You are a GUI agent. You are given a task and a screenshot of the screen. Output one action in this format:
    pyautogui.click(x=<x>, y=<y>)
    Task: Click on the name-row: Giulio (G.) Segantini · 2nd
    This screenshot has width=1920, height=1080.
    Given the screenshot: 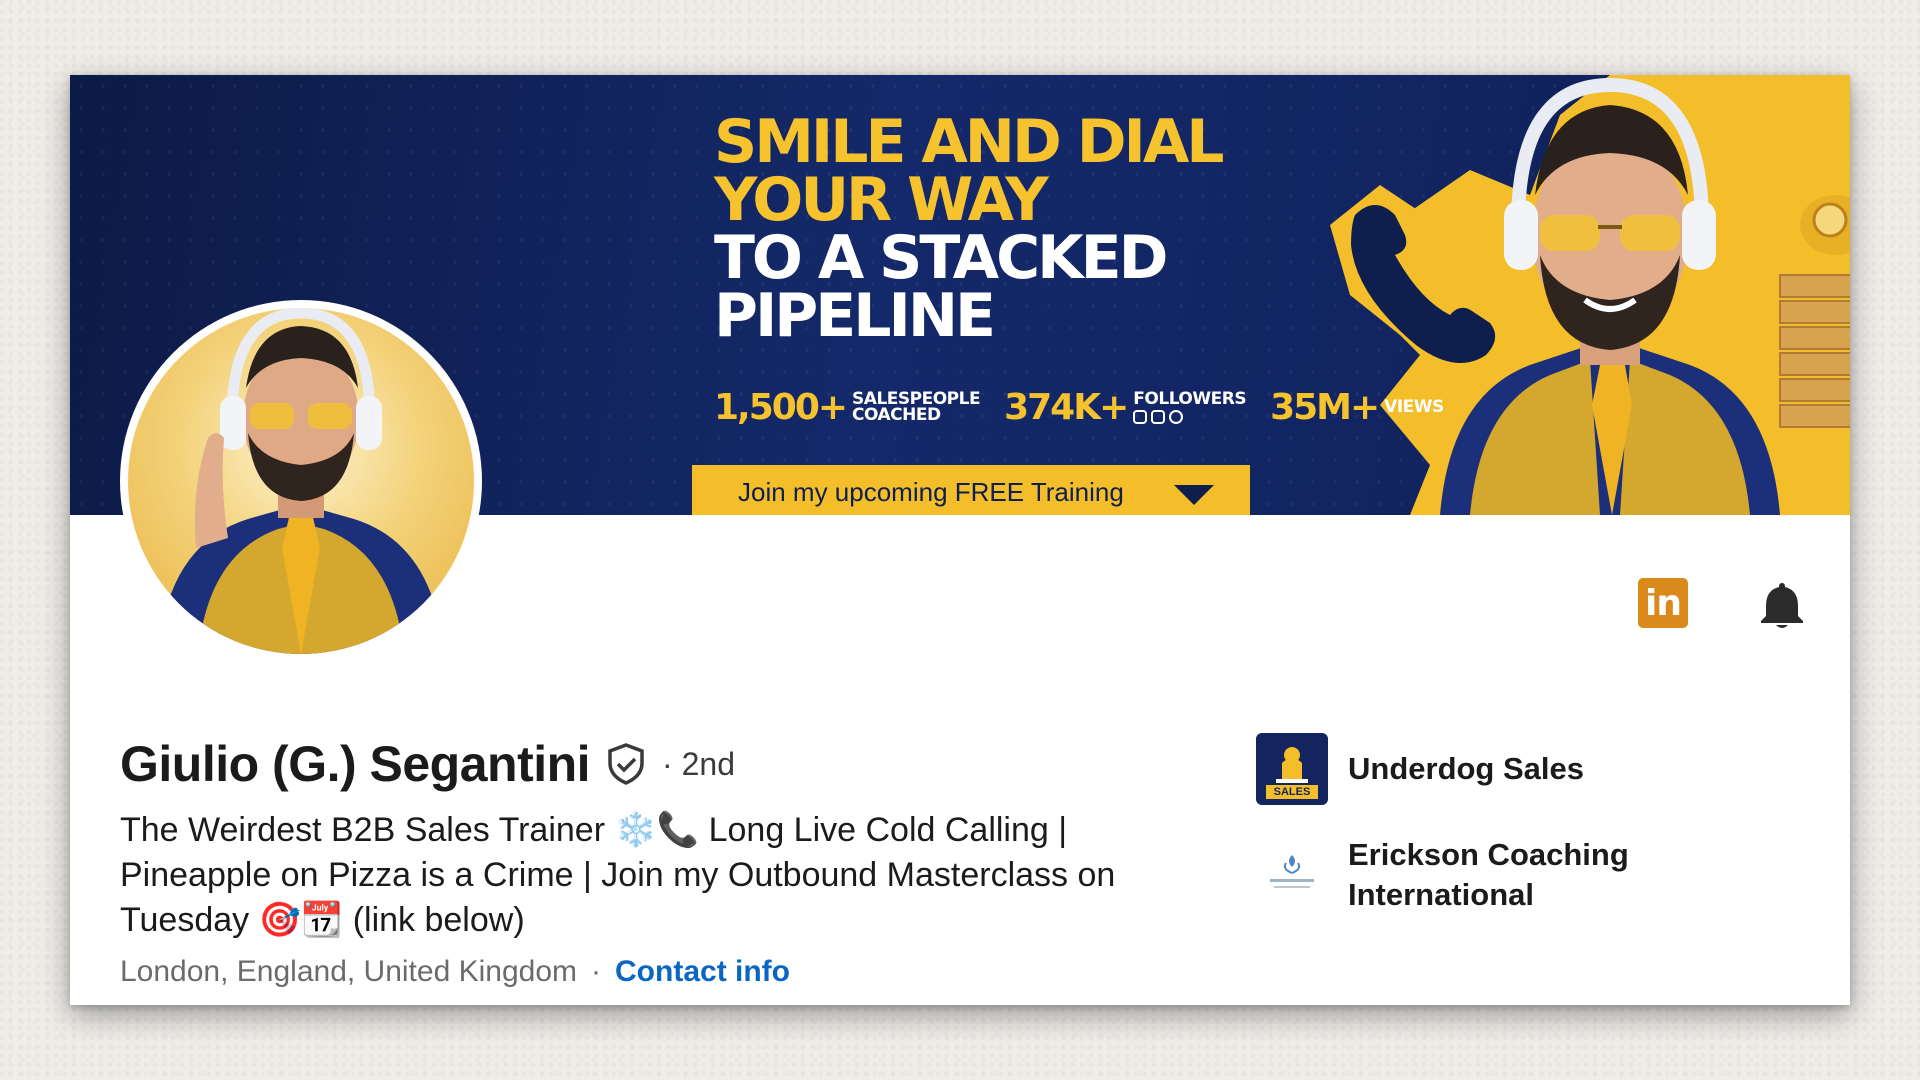 What is the action you would take?
    pyautogui.click(x=427, y=764)
    